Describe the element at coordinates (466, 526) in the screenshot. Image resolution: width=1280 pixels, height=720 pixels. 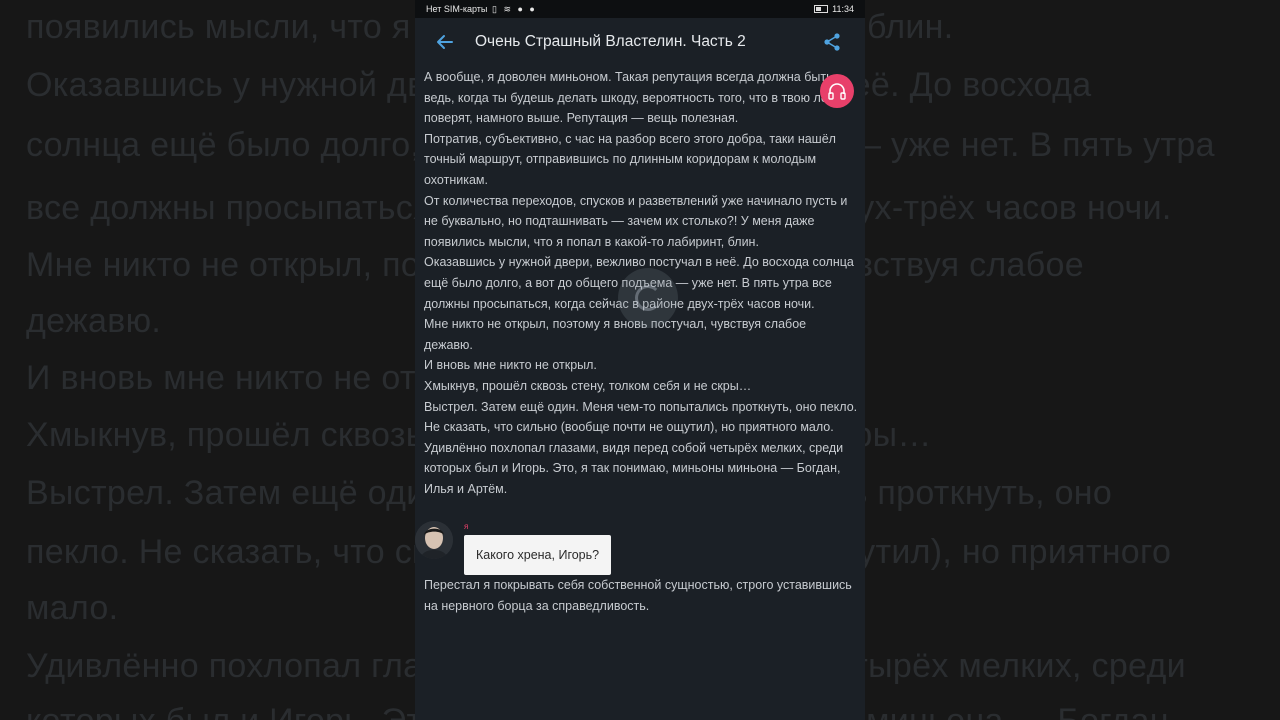
I see `speaker-name: я` at that location.